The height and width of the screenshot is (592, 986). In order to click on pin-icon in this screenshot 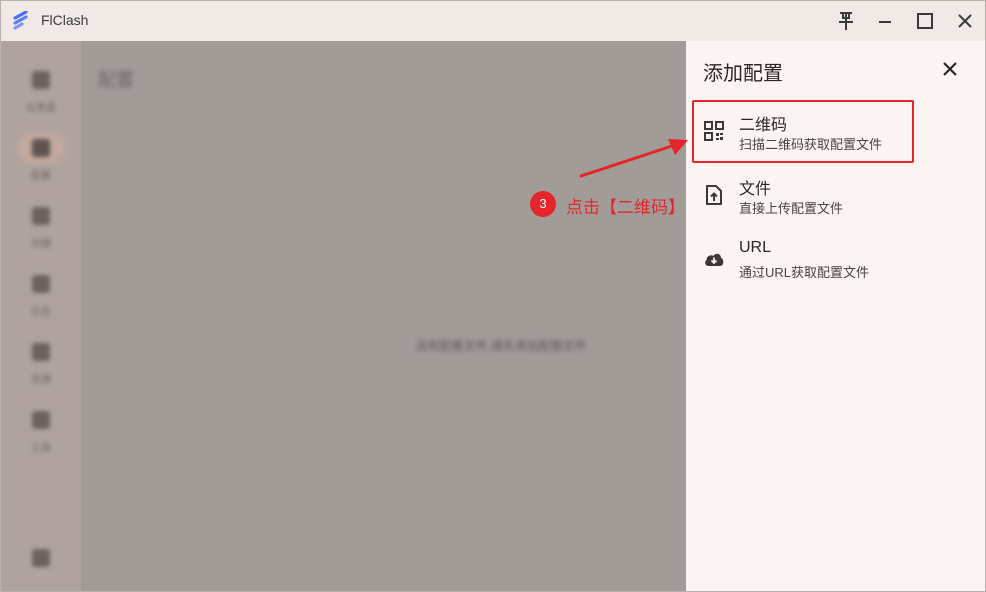, I will do `click(846, 21)`.